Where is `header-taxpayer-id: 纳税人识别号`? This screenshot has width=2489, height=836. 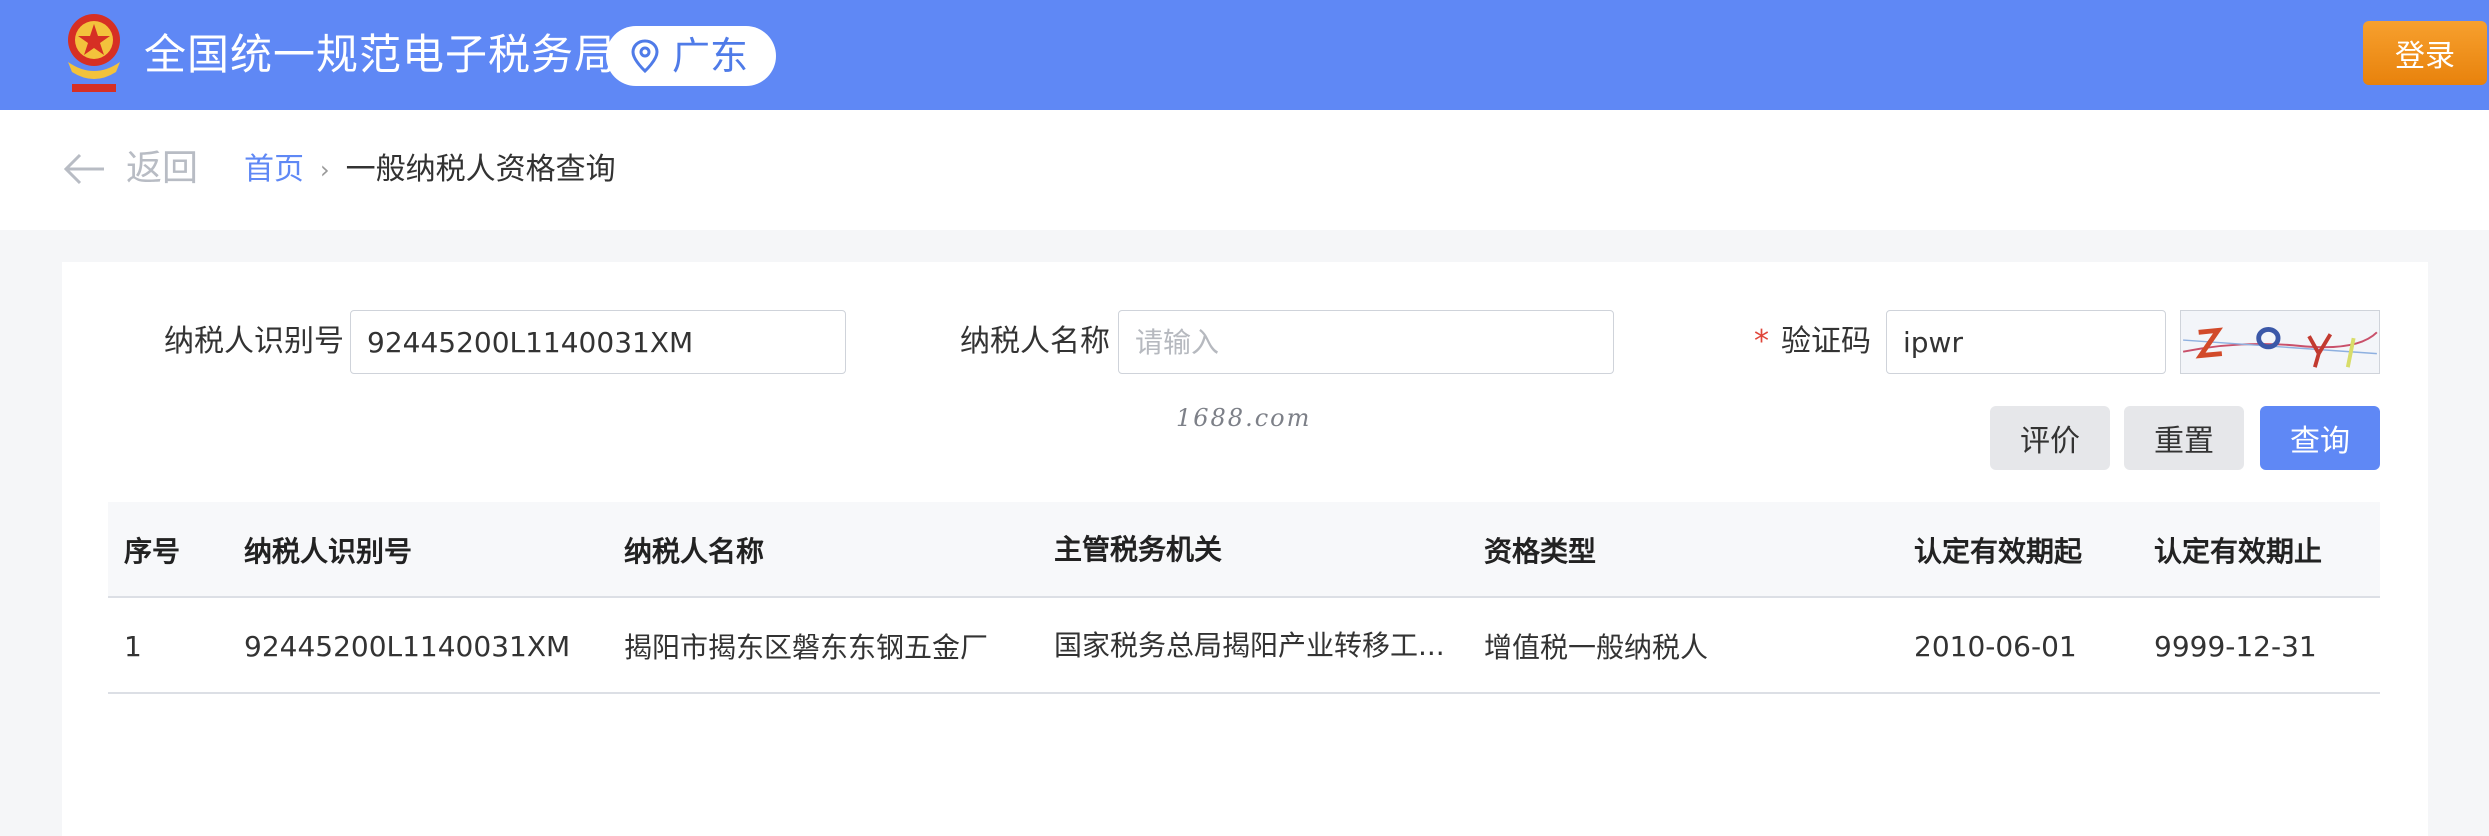 header-taxpayer-id: 纳税人识别号 is located at coordinates (328, 551).